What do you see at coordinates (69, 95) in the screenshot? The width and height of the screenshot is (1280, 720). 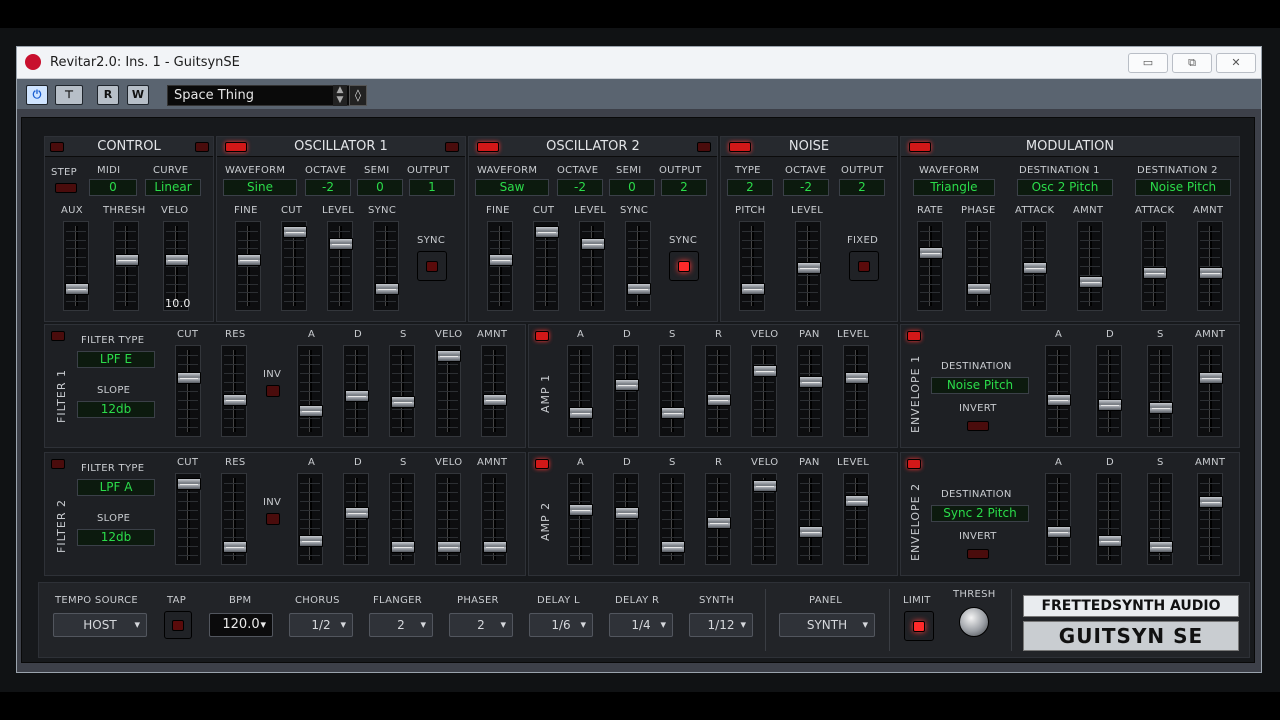 I see `monitor-icon: ⊤` at bounding box center [69, 95].